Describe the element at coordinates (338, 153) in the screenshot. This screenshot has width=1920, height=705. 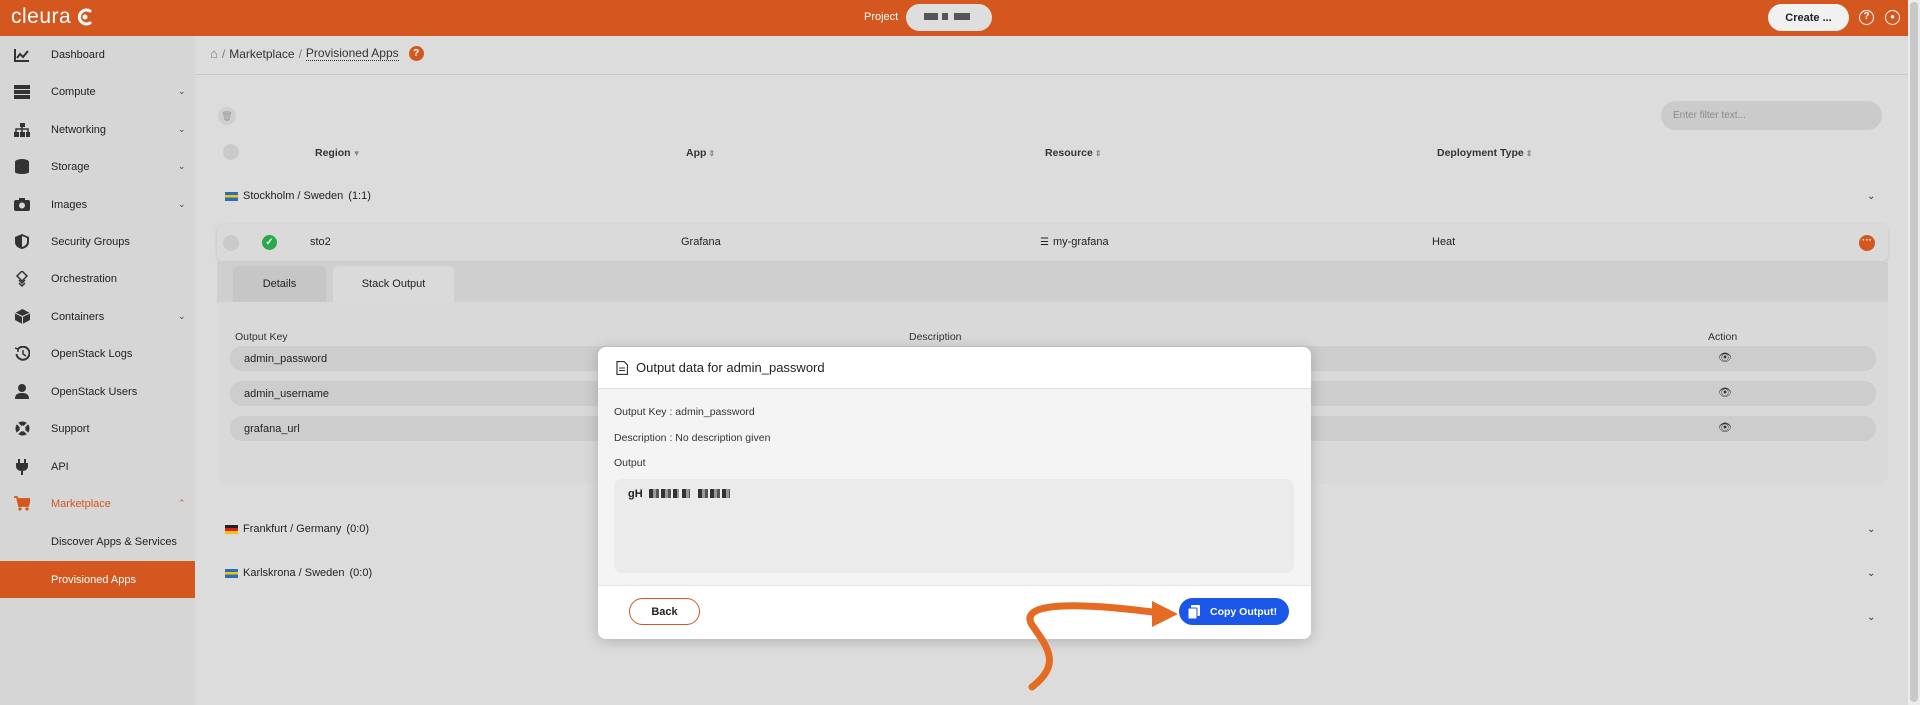
I see `column-header-region: Region ▼` at that location.